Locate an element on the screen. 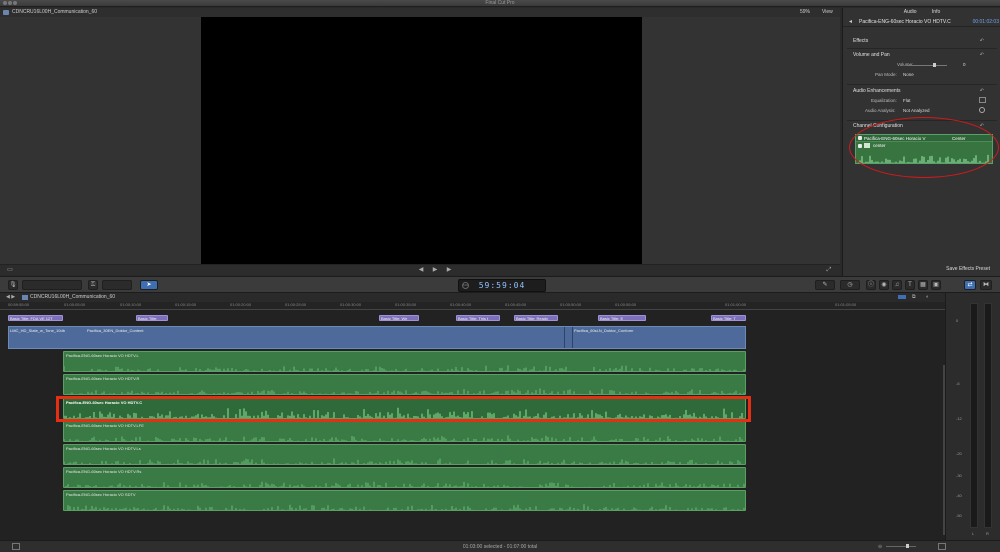 The width and height of the screenshot is (1000, 552). volume-slider is located at coordinates (927, 65).